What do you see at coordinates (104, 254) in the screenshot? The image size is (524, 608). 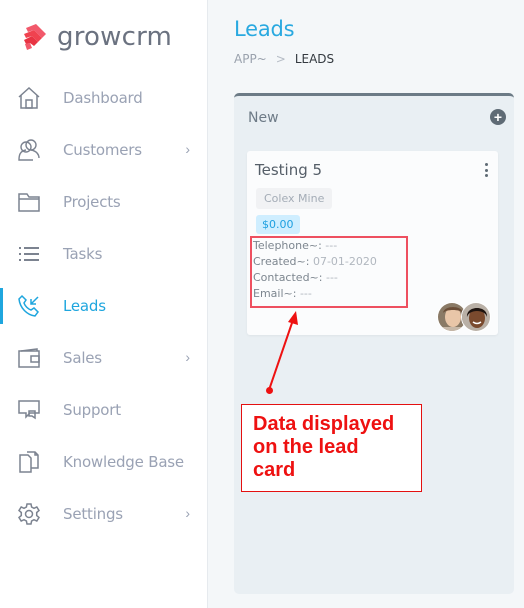 I see `sidebar-item-tasks: Tasks` at bounding box center [104, 254].